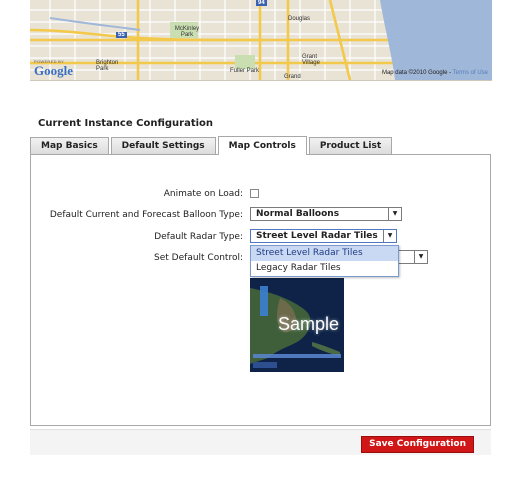 The height and width of the screenshot is (504, 517). Describe the element at coordinates (417, 444) in the screenshot. I see `save-configuration-button: Save Configuration` at that location.